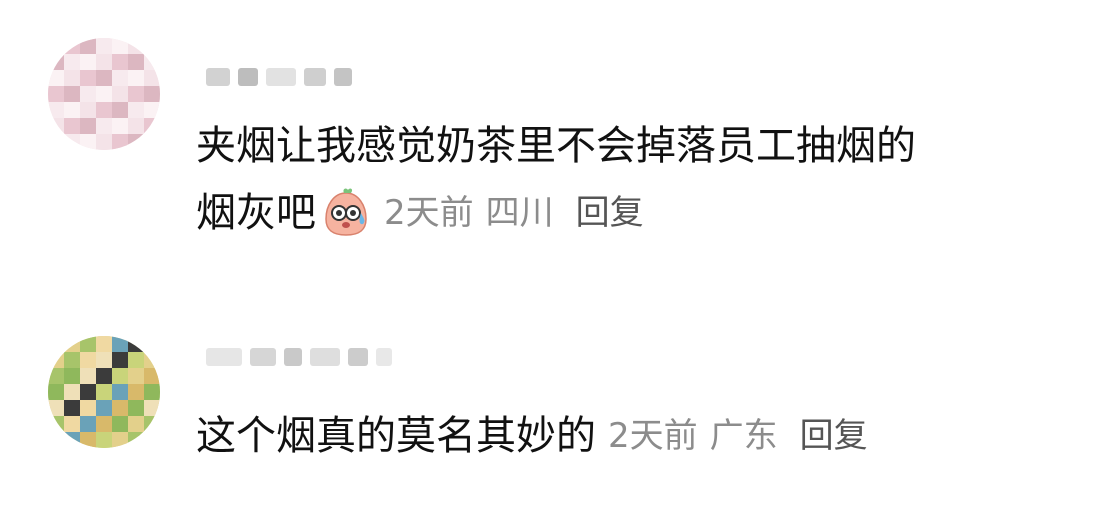 This screenshot has height=508, width=1110. What do you see at coordinates (743, 436) in the screenshot?
I see `comment-location: 广东` at bounding box center [743, 436].